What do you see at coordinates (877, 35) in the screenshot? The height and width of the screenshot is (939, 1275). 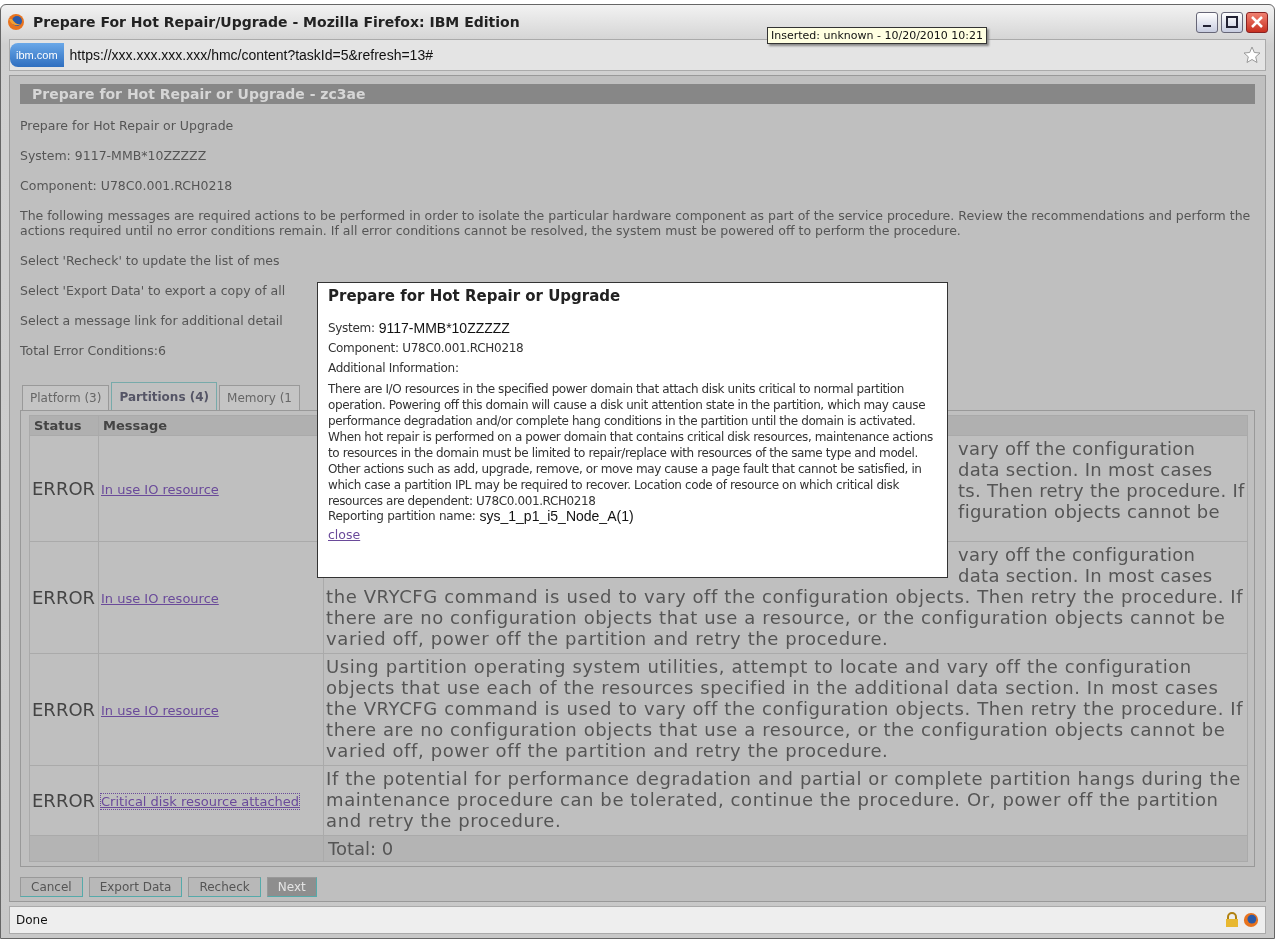 I see `tooltip: Inserted: unknown - 10/20/2010 10:21` at bounding box center [877, 35].